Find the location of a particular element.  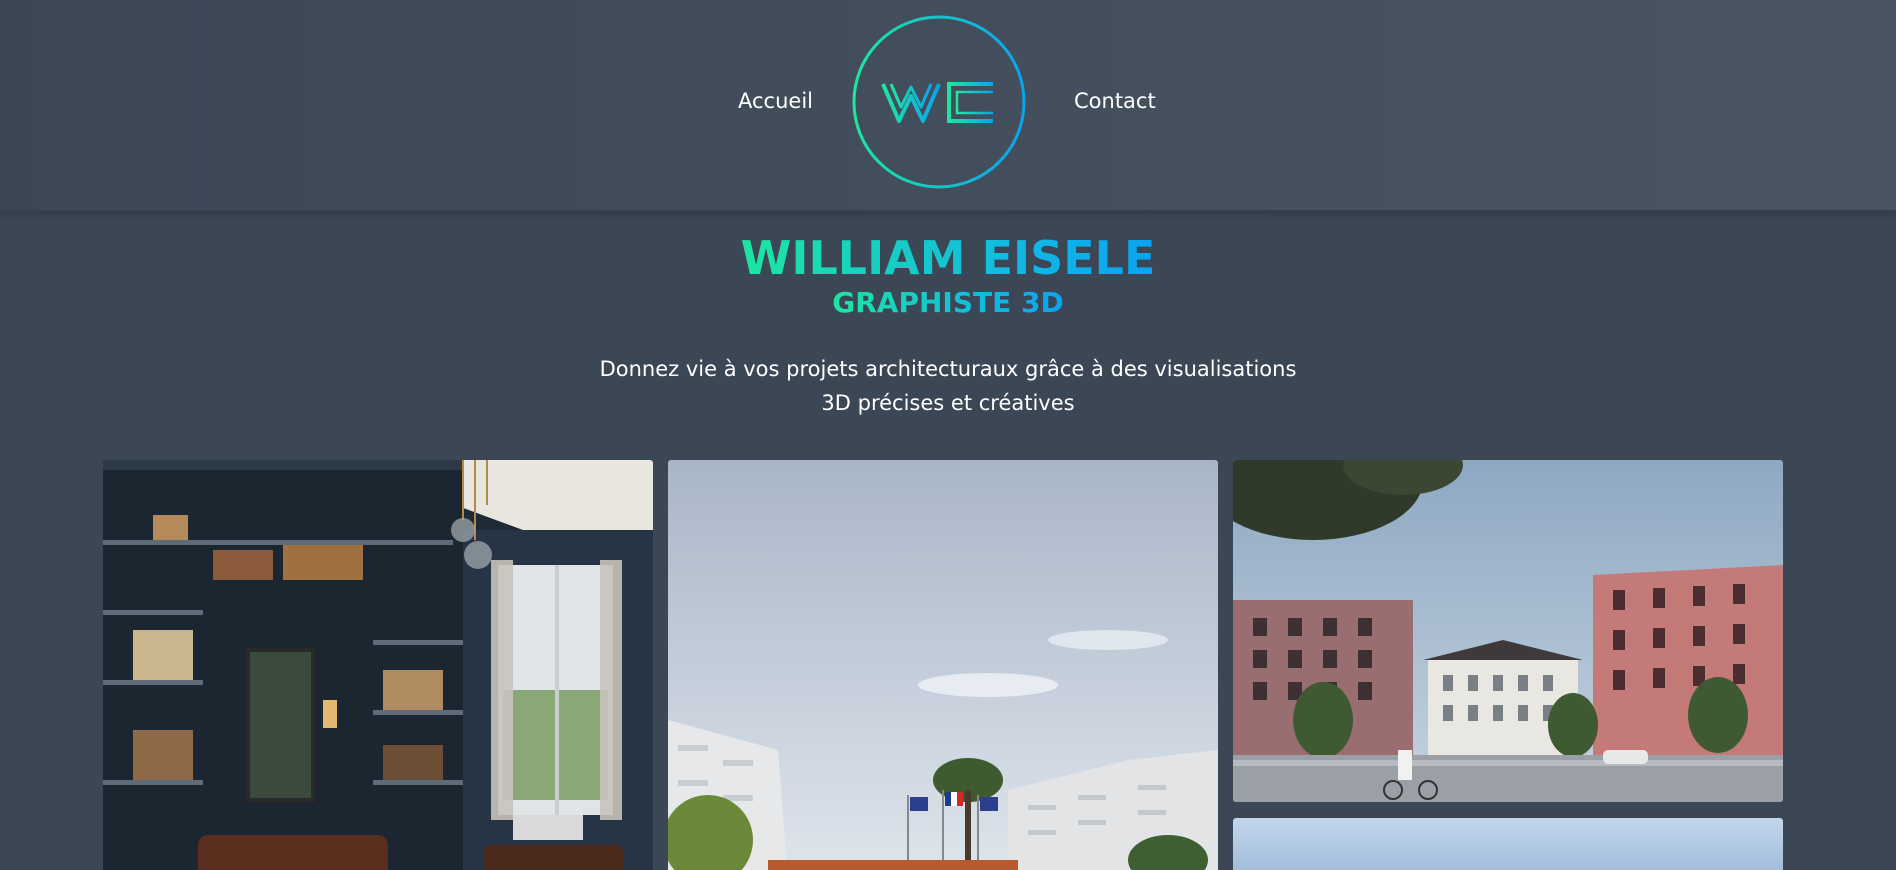

gallery-item-residential is located at coordinates (1508, 631).